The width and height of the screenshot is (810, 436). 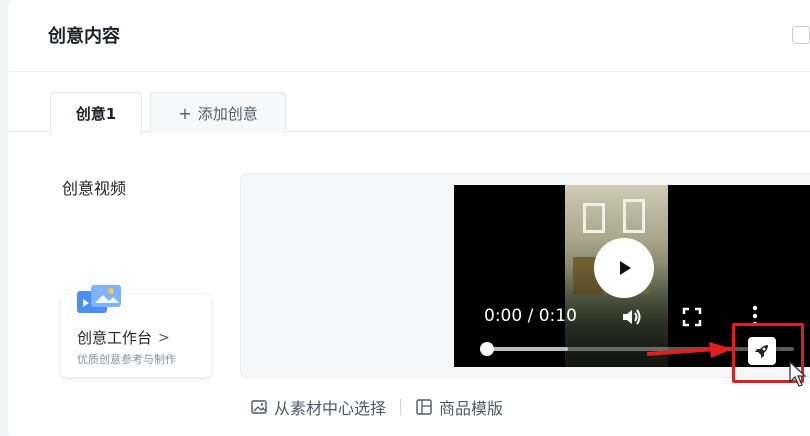 I want to click on select-from-material-center-button: 从素材中心选择, so click(x=318, y=407).